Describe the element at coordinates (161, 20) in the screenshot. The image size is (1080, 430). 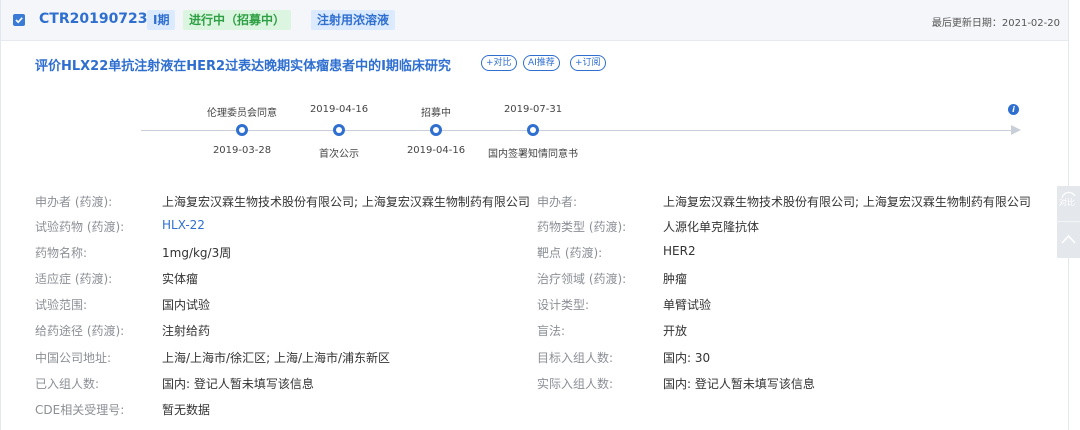
I see `phase-tag: I期` at that location.